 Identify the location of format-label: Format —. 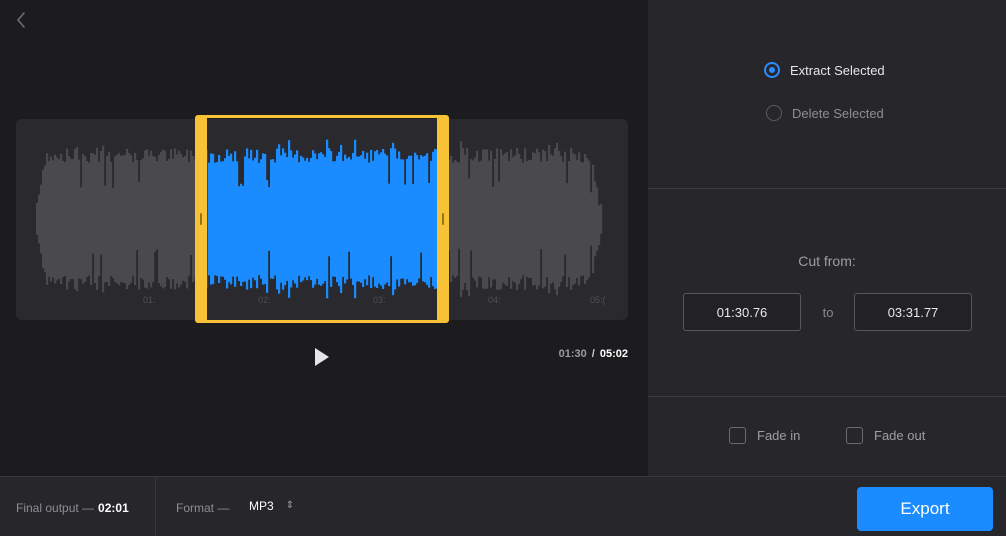
(203, 508).